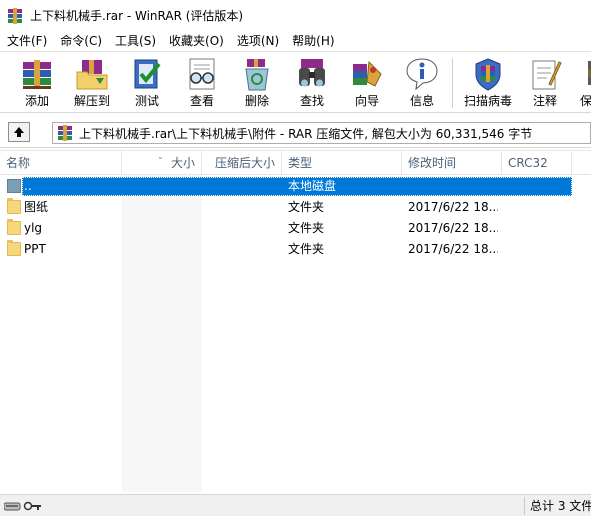 This screenshot has height=516, width=591. What do you see at coordinates (295, 505) in the screenshot?
I see `status-bar: 总计 3 文件` at bounding box center [295, 505].